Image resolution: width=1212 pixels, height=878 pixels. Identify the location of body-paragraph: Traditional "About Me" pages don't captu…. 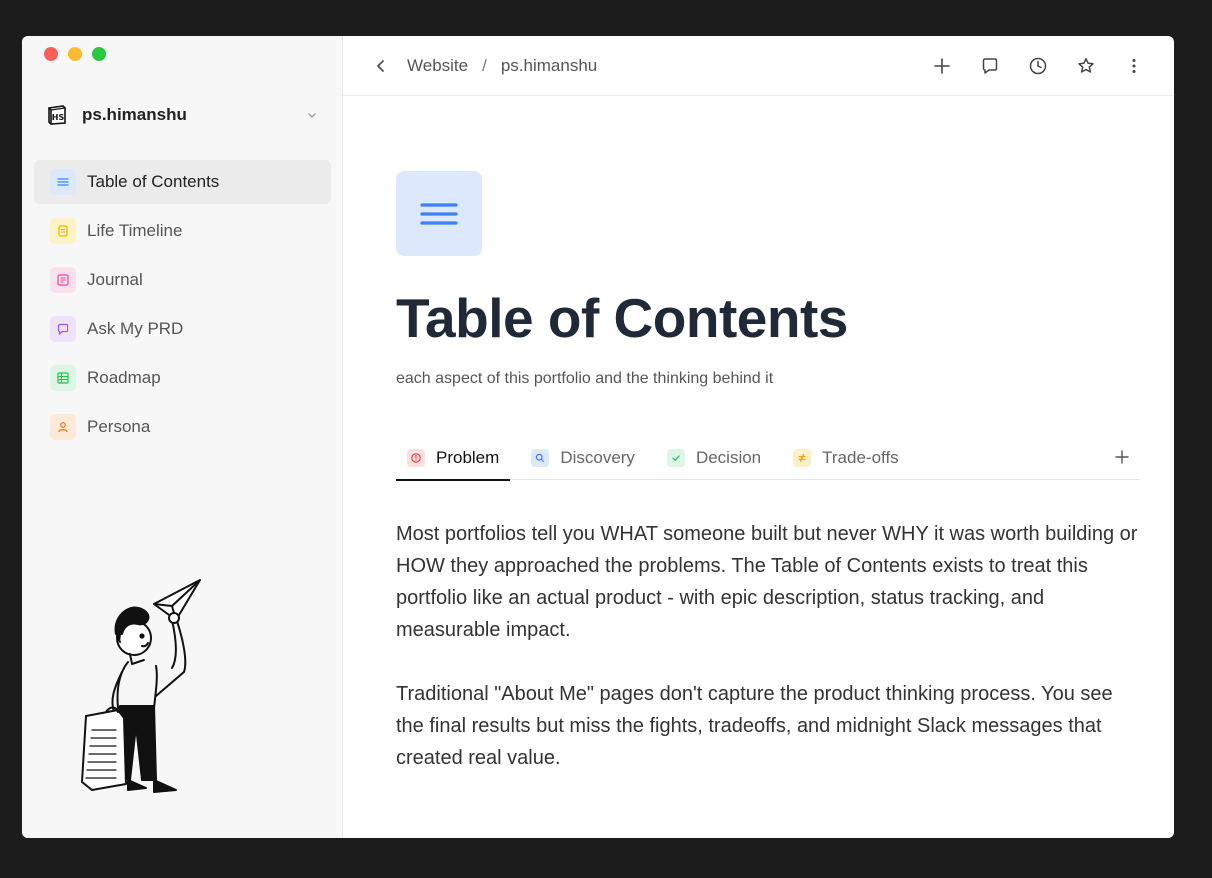
(768, 726).